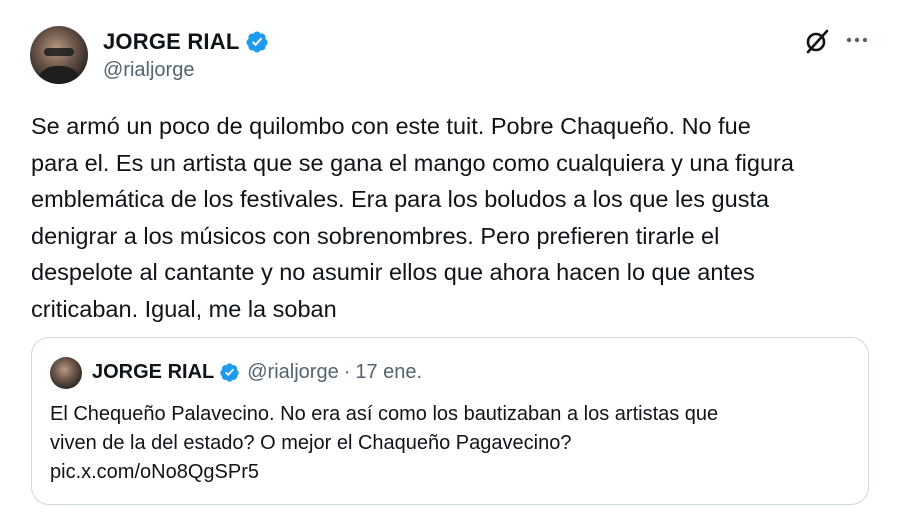  I want to click on avatar-shirt, so click(59, 75).